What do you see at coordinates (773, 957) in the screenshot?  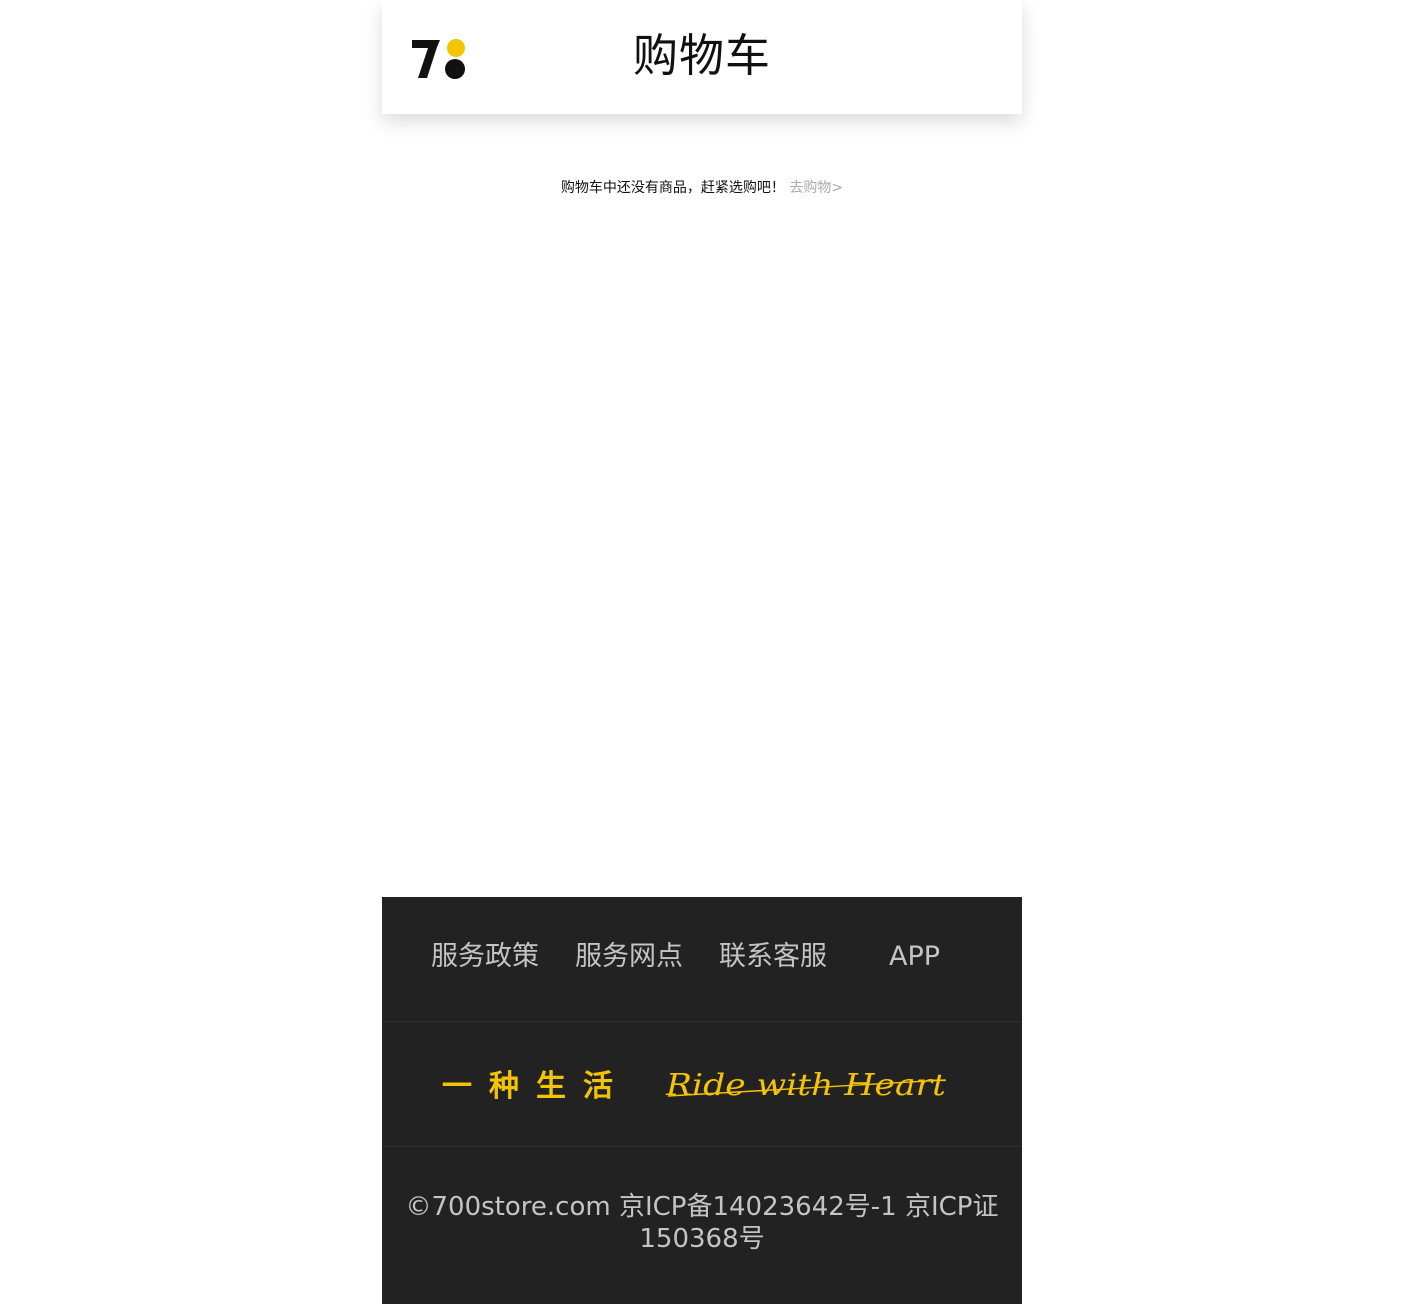 I see `footer-link-contact-support: 联系客服` at bounding box center [773, 957].